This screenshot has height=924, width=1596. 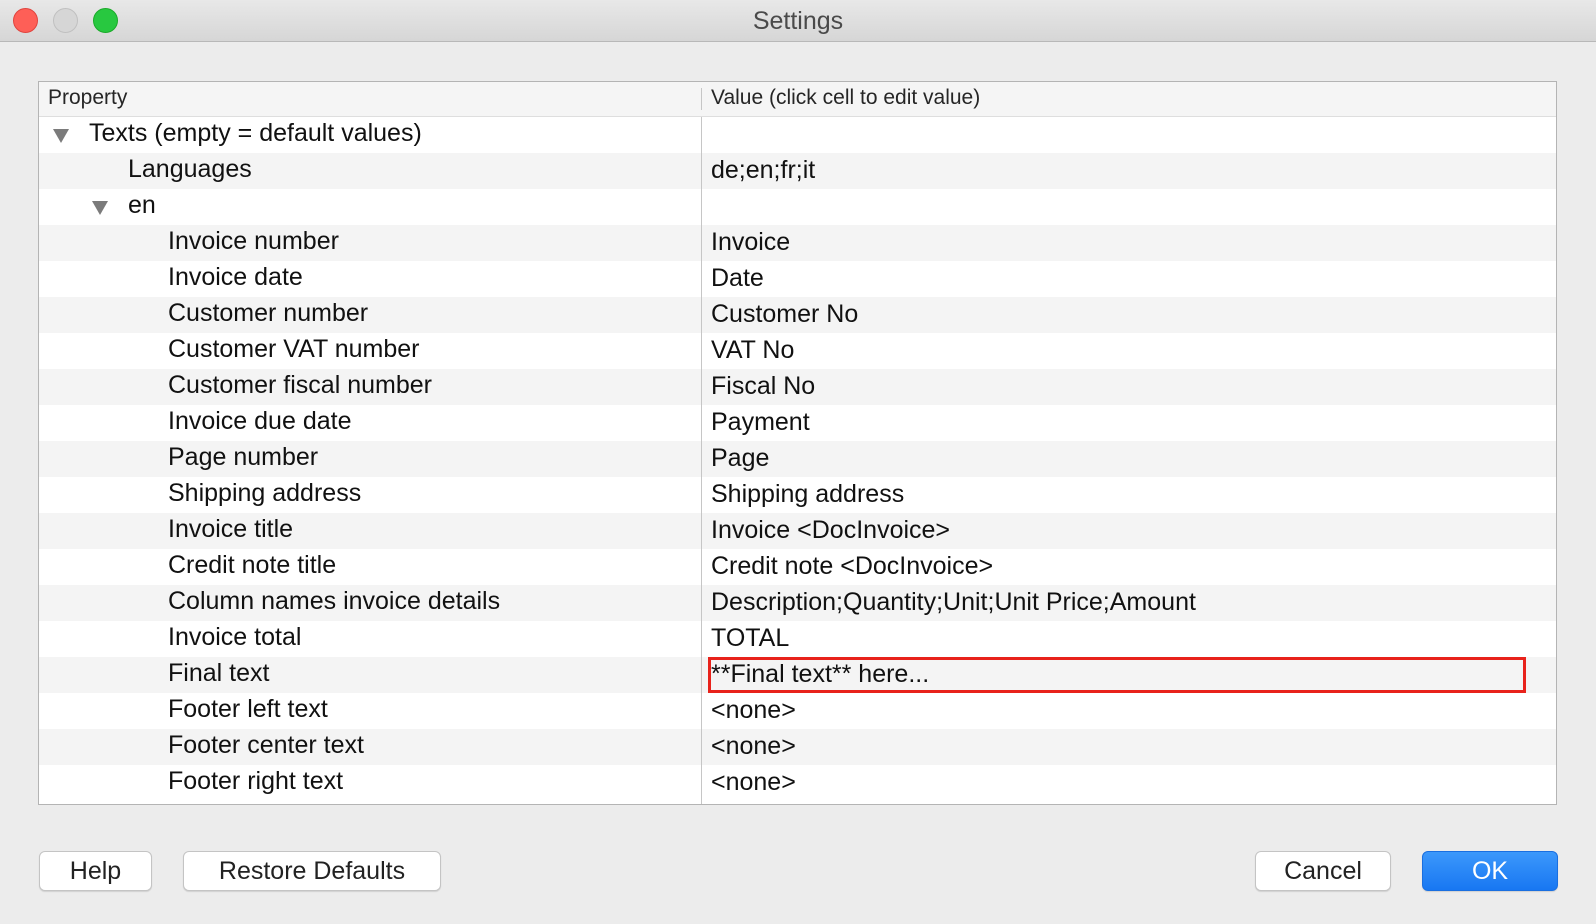 What do you see at coordinates (1129, 243) in the screenshot?
I see `value-cell: Invoice` at bounding box center [1129, 243].